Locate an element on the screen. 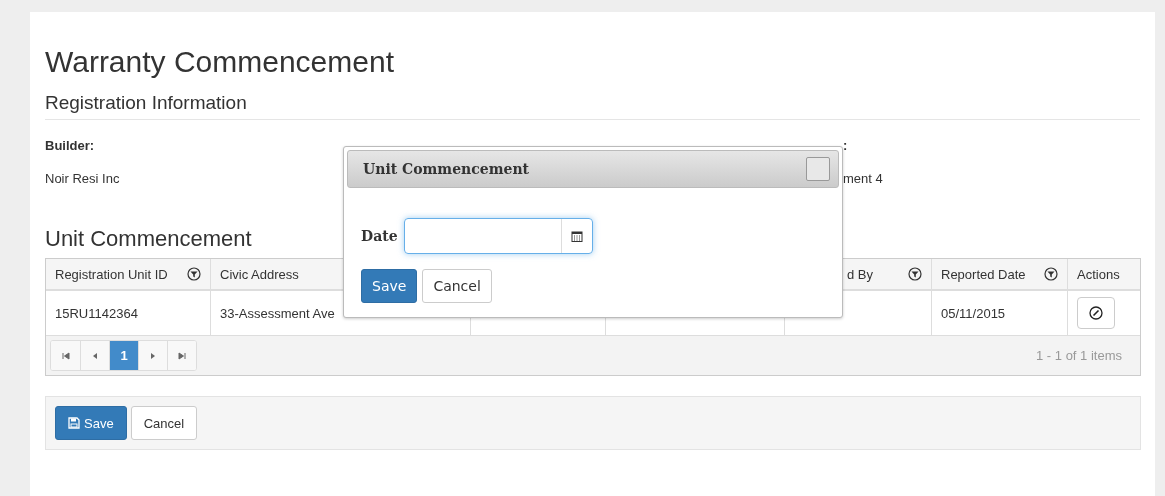 This screenshot has height=496, width=1165. first-page-button is located at coordinates (65, 355).